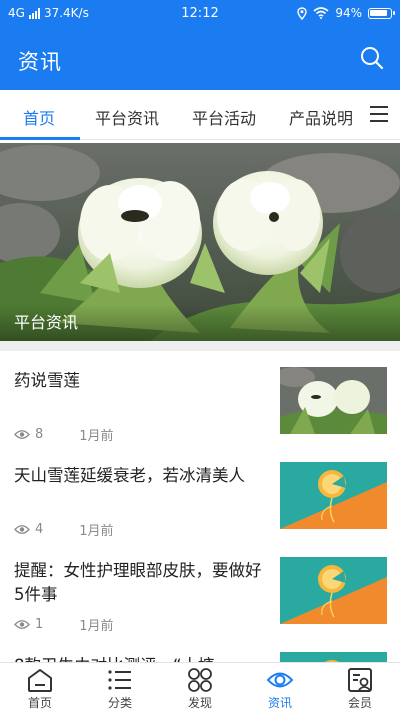 This screenshot has height=711, width=400. What do you see at coordinates (200, 59) in the screenshot?
I see `app-header: 资讯` at bounding box center [200, 59].